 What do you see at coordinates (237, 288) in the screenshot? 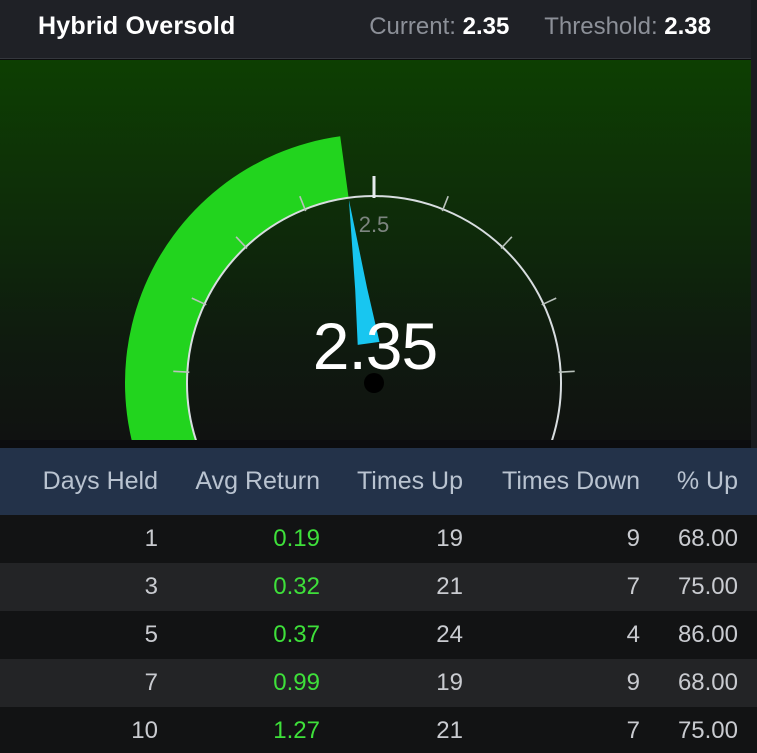
I see `gauge-value-fill` at bounding box center [237, 288].